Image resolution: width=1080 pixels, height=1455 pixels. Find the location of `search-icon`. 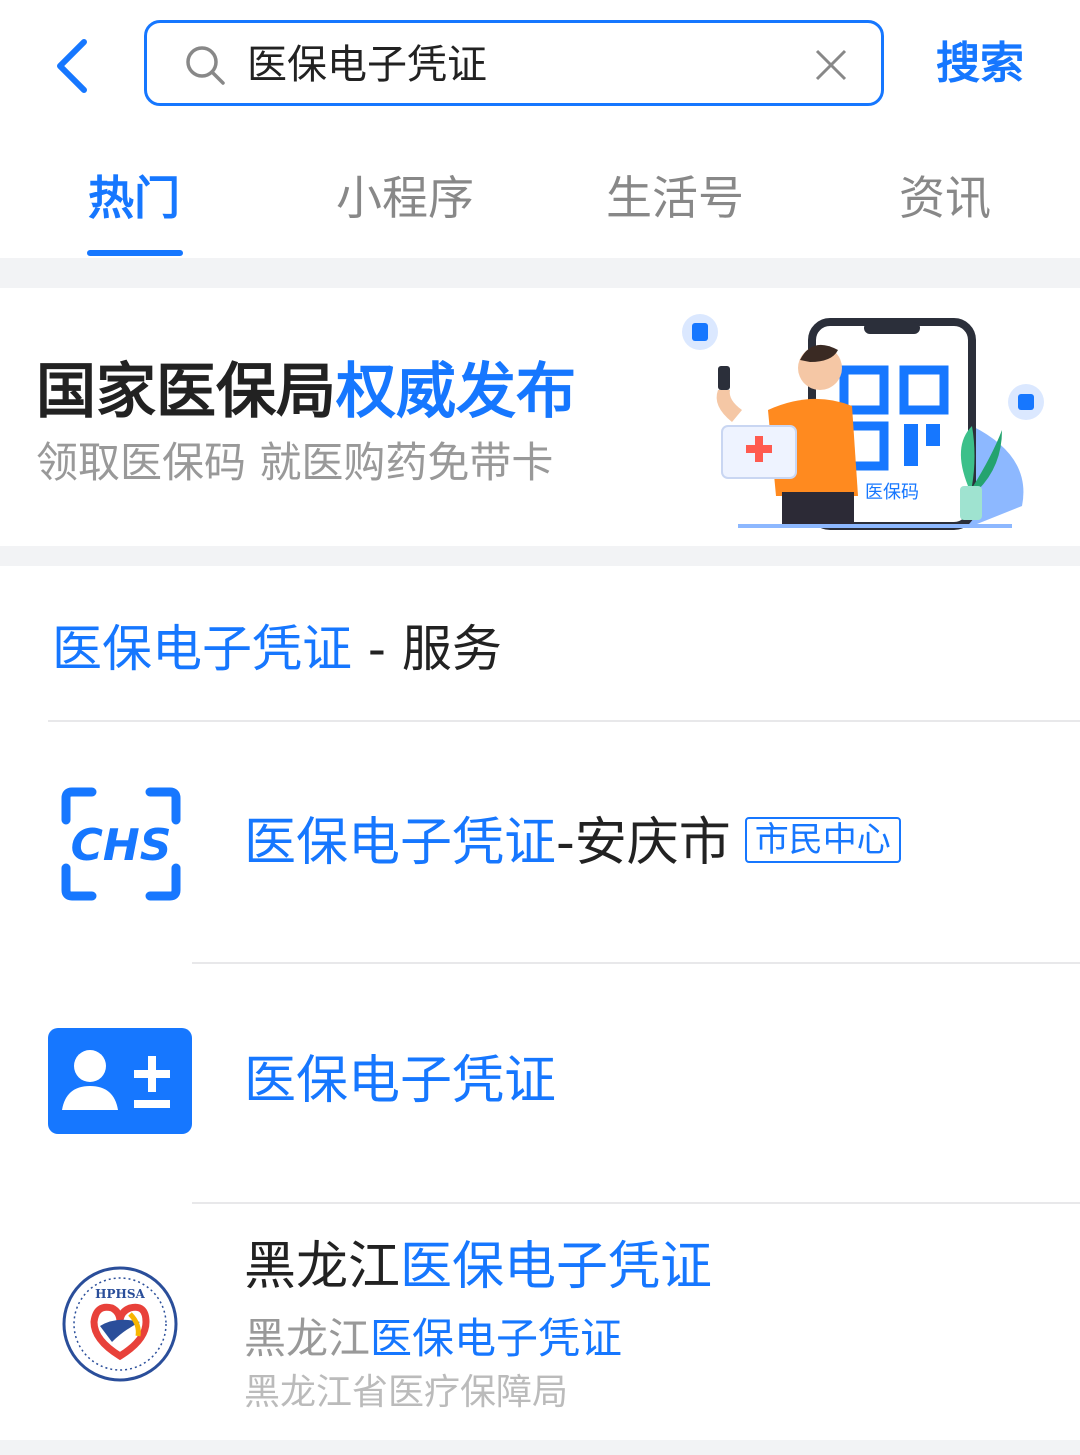

search-icon is located at coordinates (205, 65).